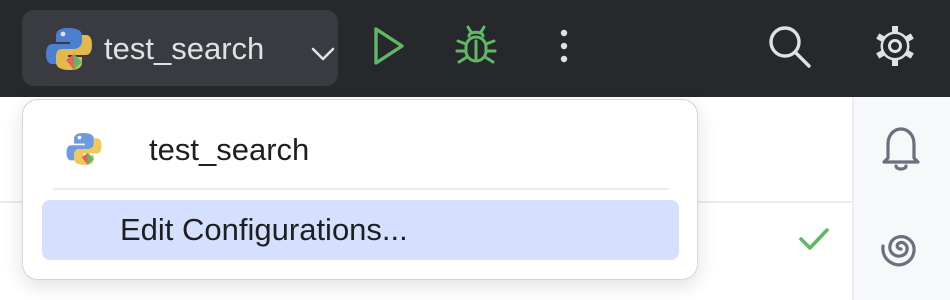 The image size is (950, 300). I want to click on run-configuration-selector: test_search, so click(180, 48).